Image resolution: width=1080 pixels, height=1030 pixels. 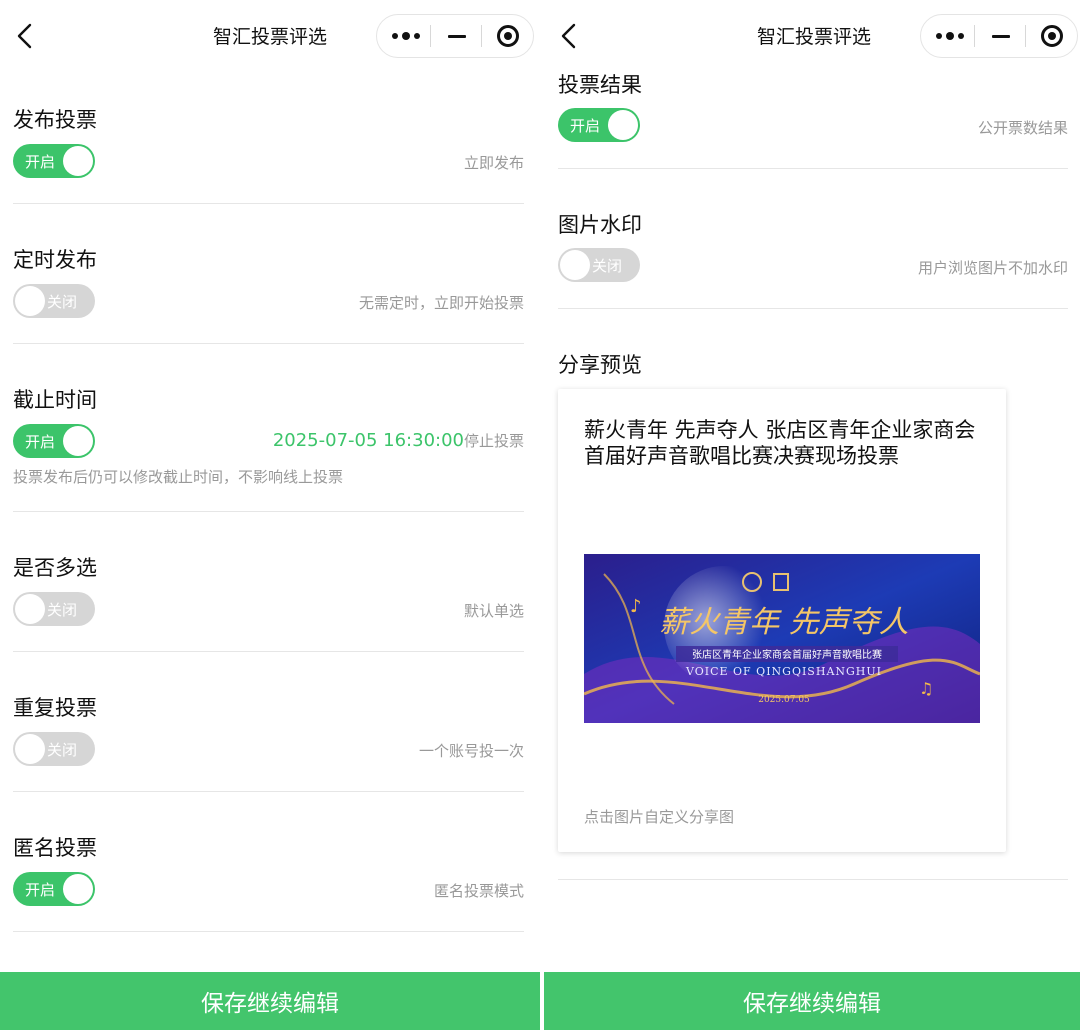 I want to click on share-preview-title: 分享预览, so click(x=600, y=365).